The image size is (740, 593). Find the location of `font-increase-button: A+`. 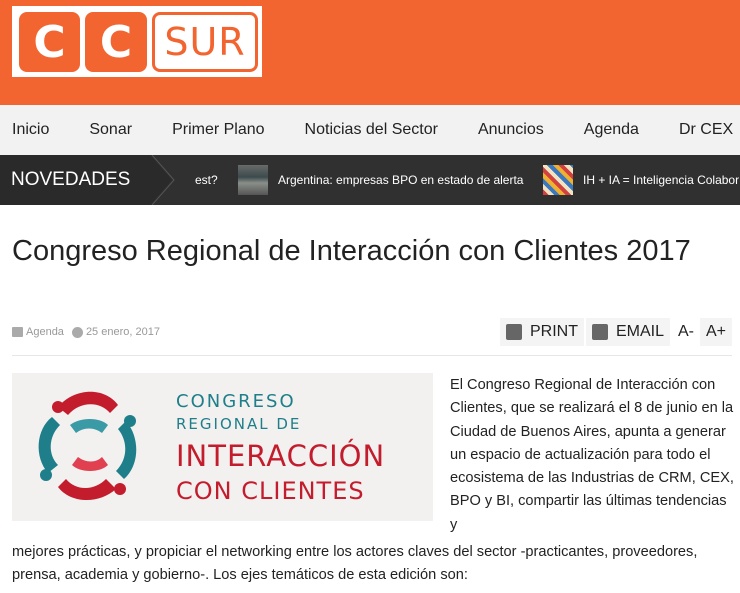

font-increase-button: A+ is located at coordinates (715, 332).